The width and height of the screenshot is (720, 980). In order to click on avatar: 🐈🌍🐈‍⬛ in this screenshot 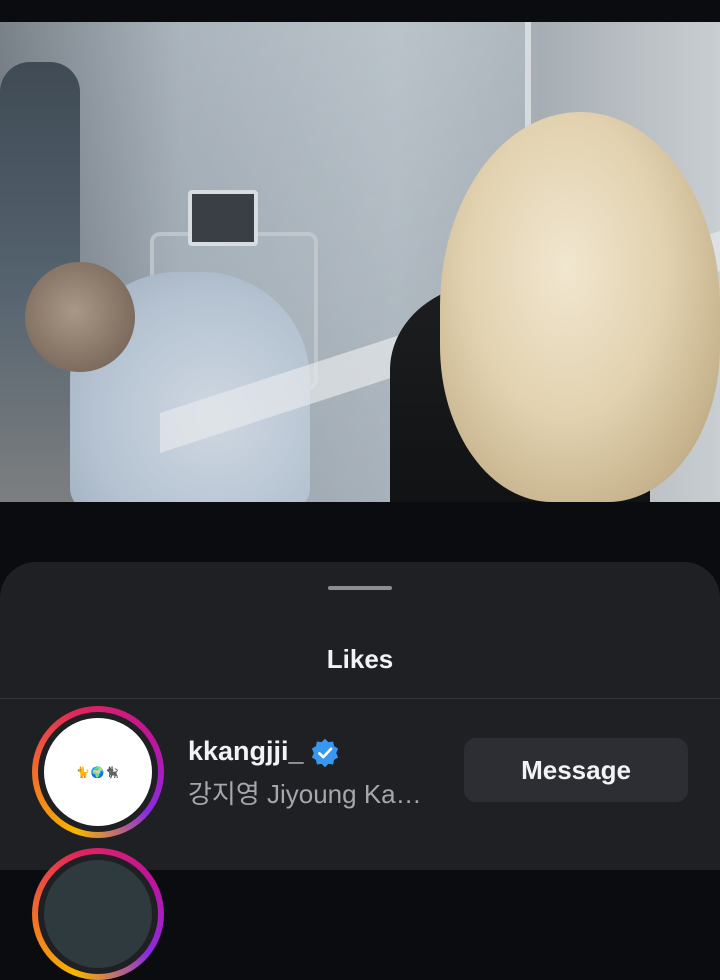, I will do `click(98, 772)`.